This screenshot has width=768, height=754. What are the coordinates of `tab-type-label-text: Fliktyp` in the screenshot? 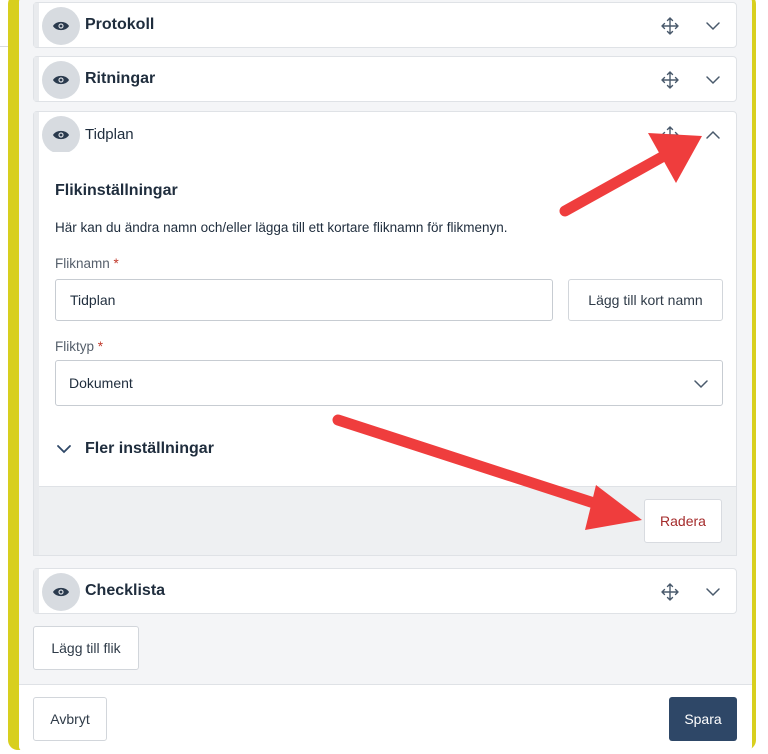 It's located at (75, 346).